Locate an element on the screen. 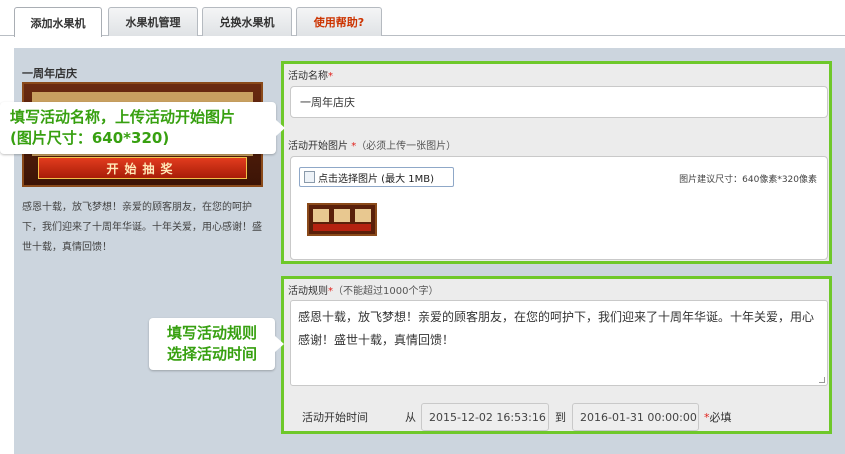  activity-name-input: 一周年店庆 is located at coordinates (559, 102).